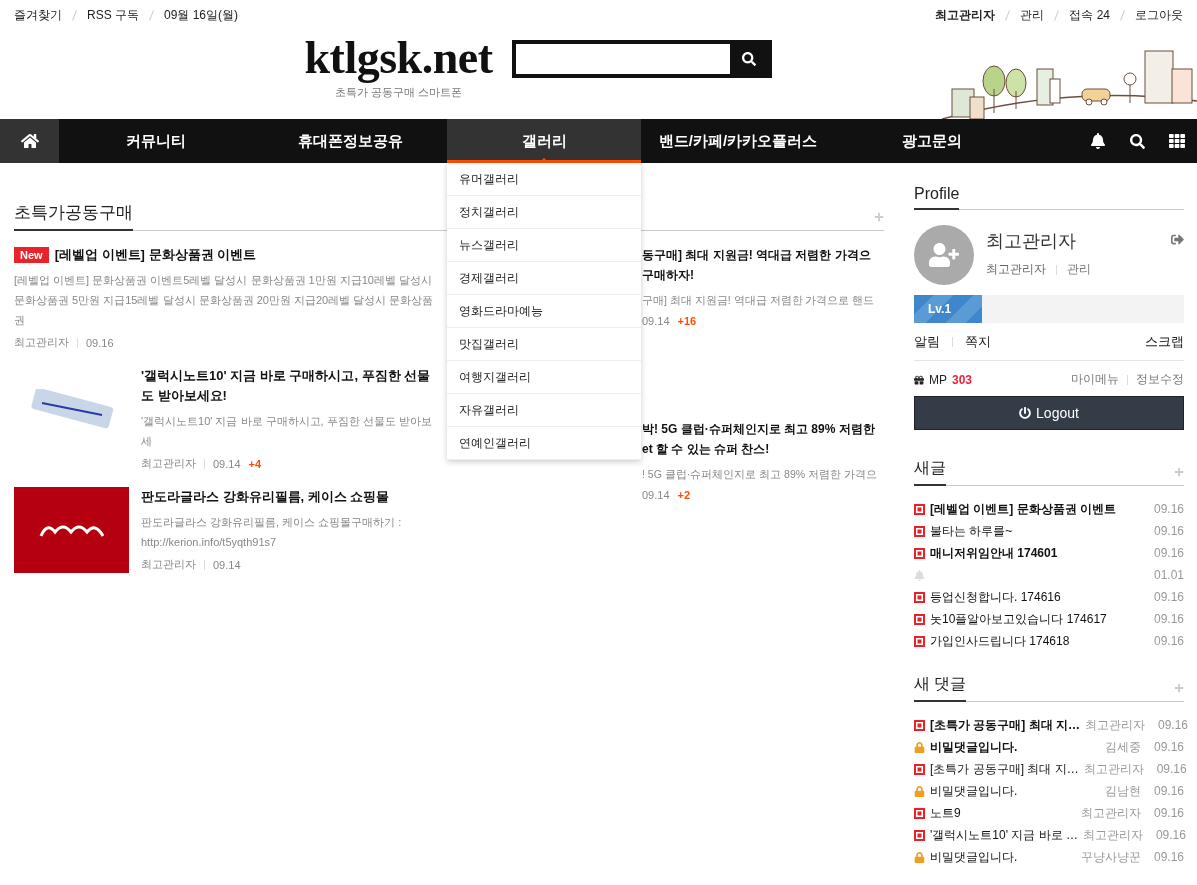 The width and height of the screenshot is (1197, 885). What do you see at coordinates (544, 179) in the screenshot?
I see `dropdown-item: 유머갤러리` at bounding box center [544, 179].